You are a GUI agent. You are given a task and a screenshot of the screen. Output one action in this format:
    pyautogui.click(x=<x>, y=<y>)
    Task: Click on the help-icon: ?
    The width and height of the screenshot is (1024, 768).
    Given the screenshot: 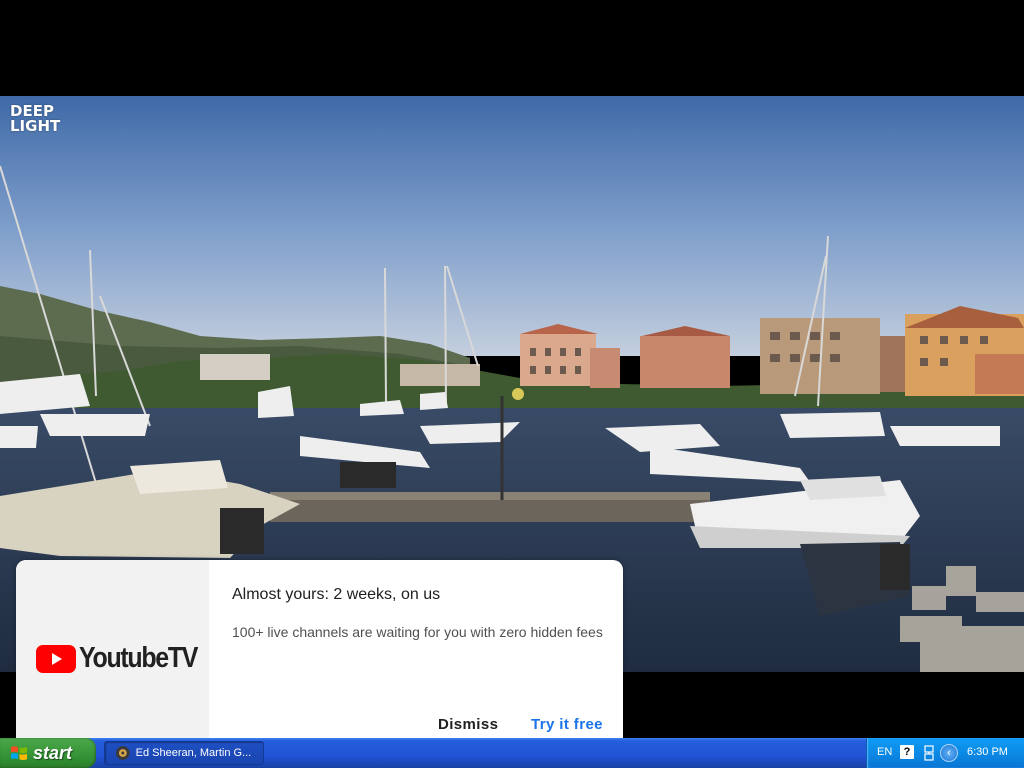 What is the action you would take?
    pyautogui.click(x=907, y=752)
    